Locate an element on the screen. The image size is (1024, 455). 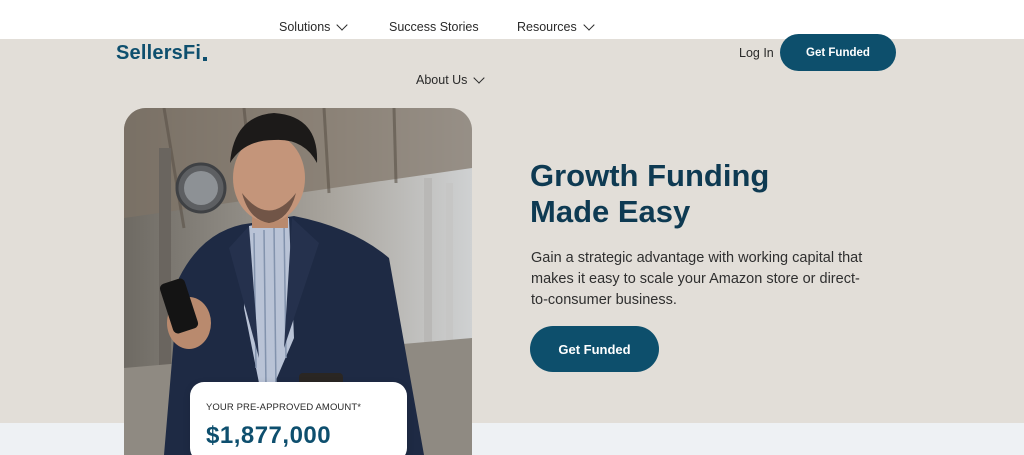
nav-about-us-label: About Us is located at coordinates (442, 80).